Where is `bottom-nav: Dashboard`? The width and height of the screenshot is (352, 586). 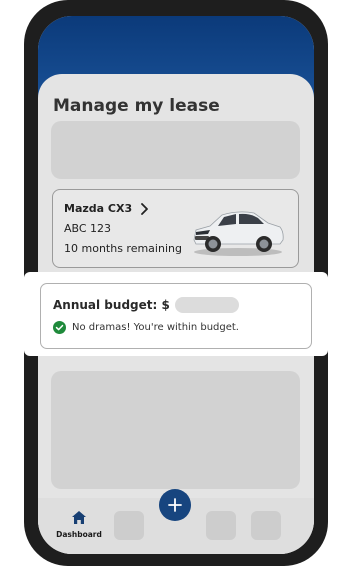 bottom-nav: Dashboard is located at coordinates (176, 521).